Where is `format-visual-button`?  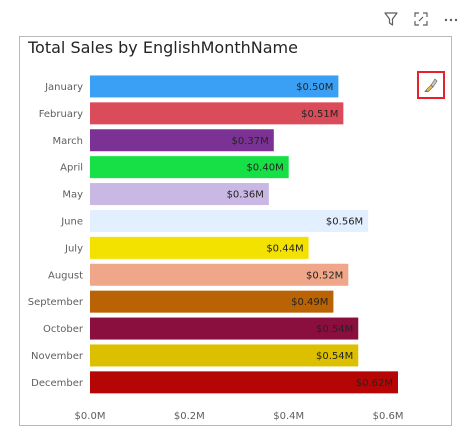
format-visual-button is located at coordinates (431, 85).